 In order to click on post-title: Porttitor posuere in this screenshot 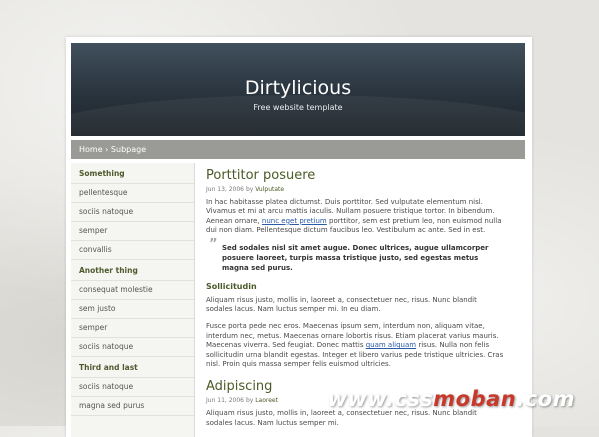, I will do `click(355, 176)`.